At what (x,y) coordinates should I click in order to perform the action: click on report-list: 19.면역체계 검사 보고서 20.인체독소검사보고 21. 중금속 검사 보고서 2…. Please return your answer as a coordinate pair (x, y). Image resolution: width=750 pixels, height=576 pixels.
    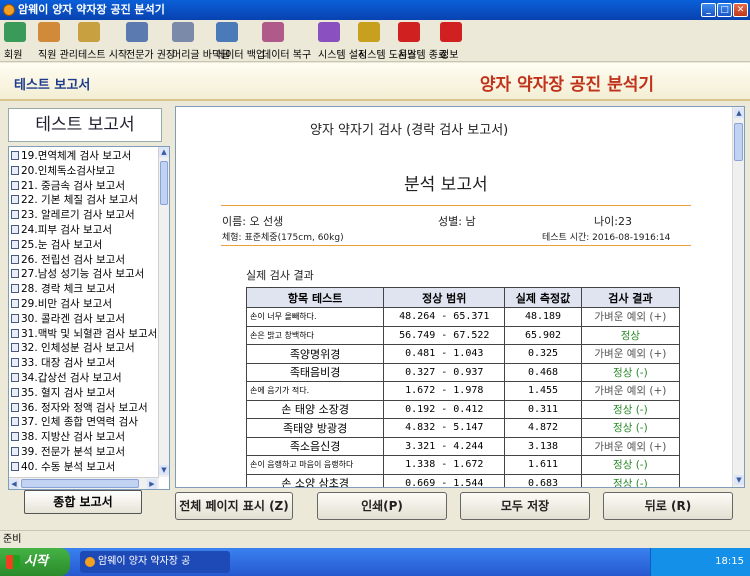
    Looking at the image, I should click on (89, 318).